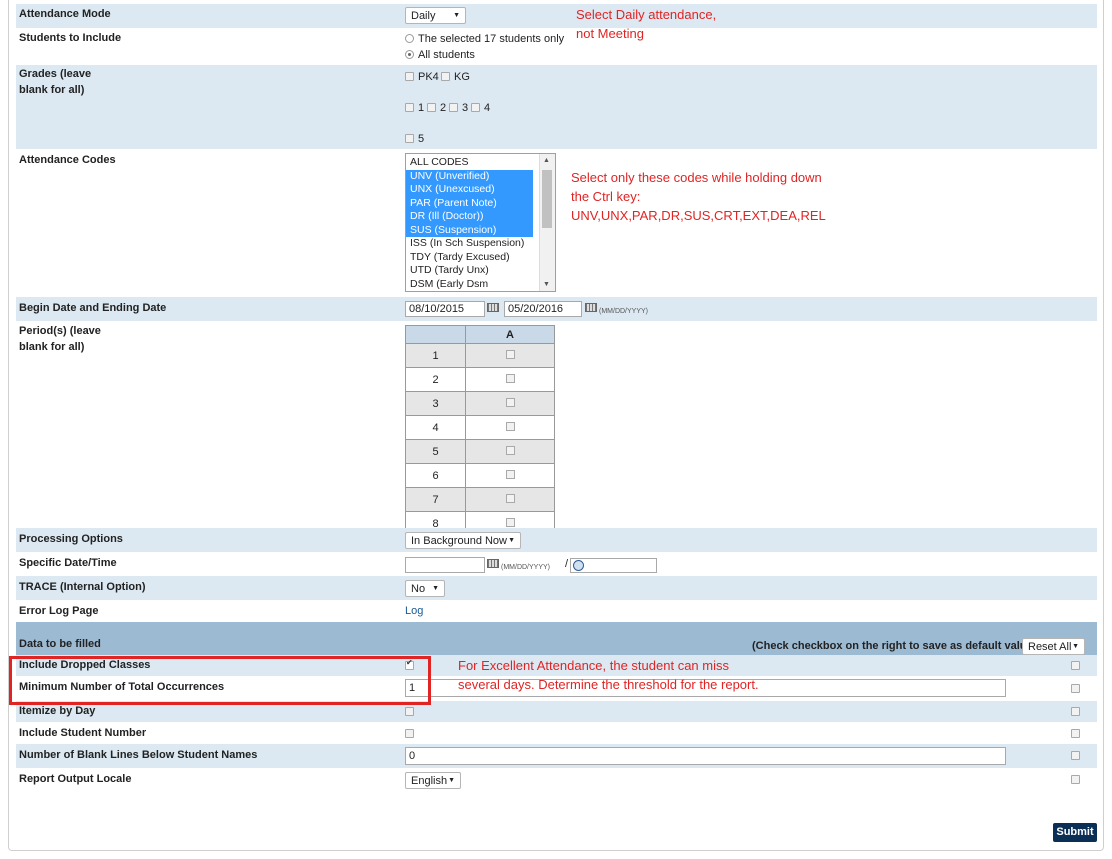  What do you see at coordinates (1075, 733) in the screenshot?
I see `default-checkbox-student-number` at bounding box center [1075, 733].